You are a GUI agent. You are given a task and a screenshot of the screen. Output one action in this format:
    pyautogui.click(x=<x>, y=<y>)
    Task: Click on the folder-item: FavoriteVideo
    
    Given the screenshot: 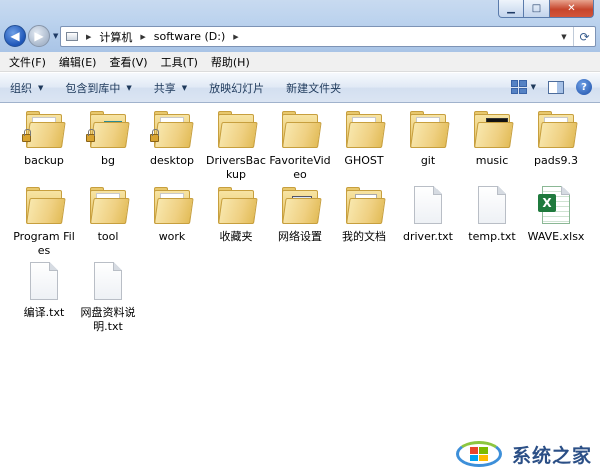 What is the action you would take?
    pyautogui.click(x=300, y=145)
    